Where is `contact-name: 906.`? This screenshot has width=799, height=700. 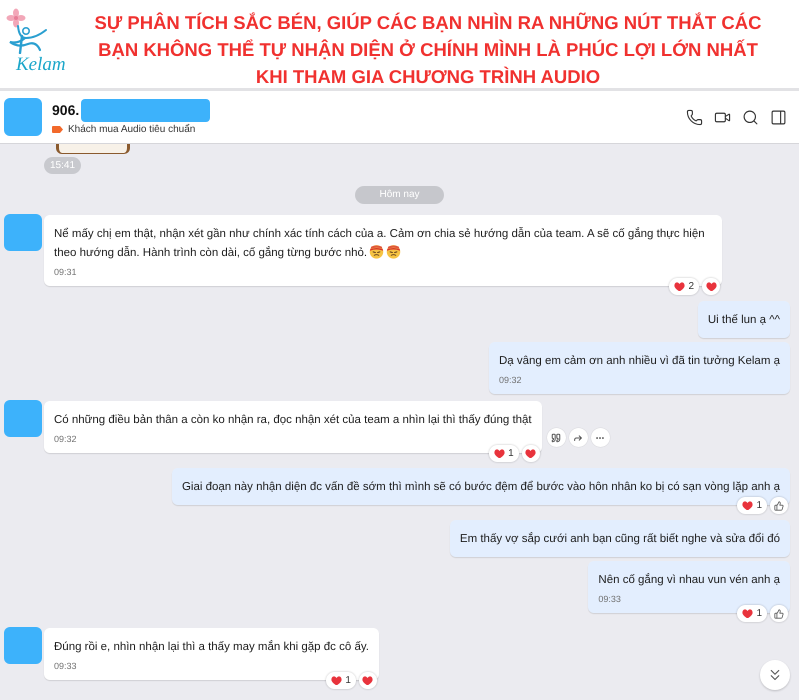 contact-name: 906. is located at coordinates (66, 110).